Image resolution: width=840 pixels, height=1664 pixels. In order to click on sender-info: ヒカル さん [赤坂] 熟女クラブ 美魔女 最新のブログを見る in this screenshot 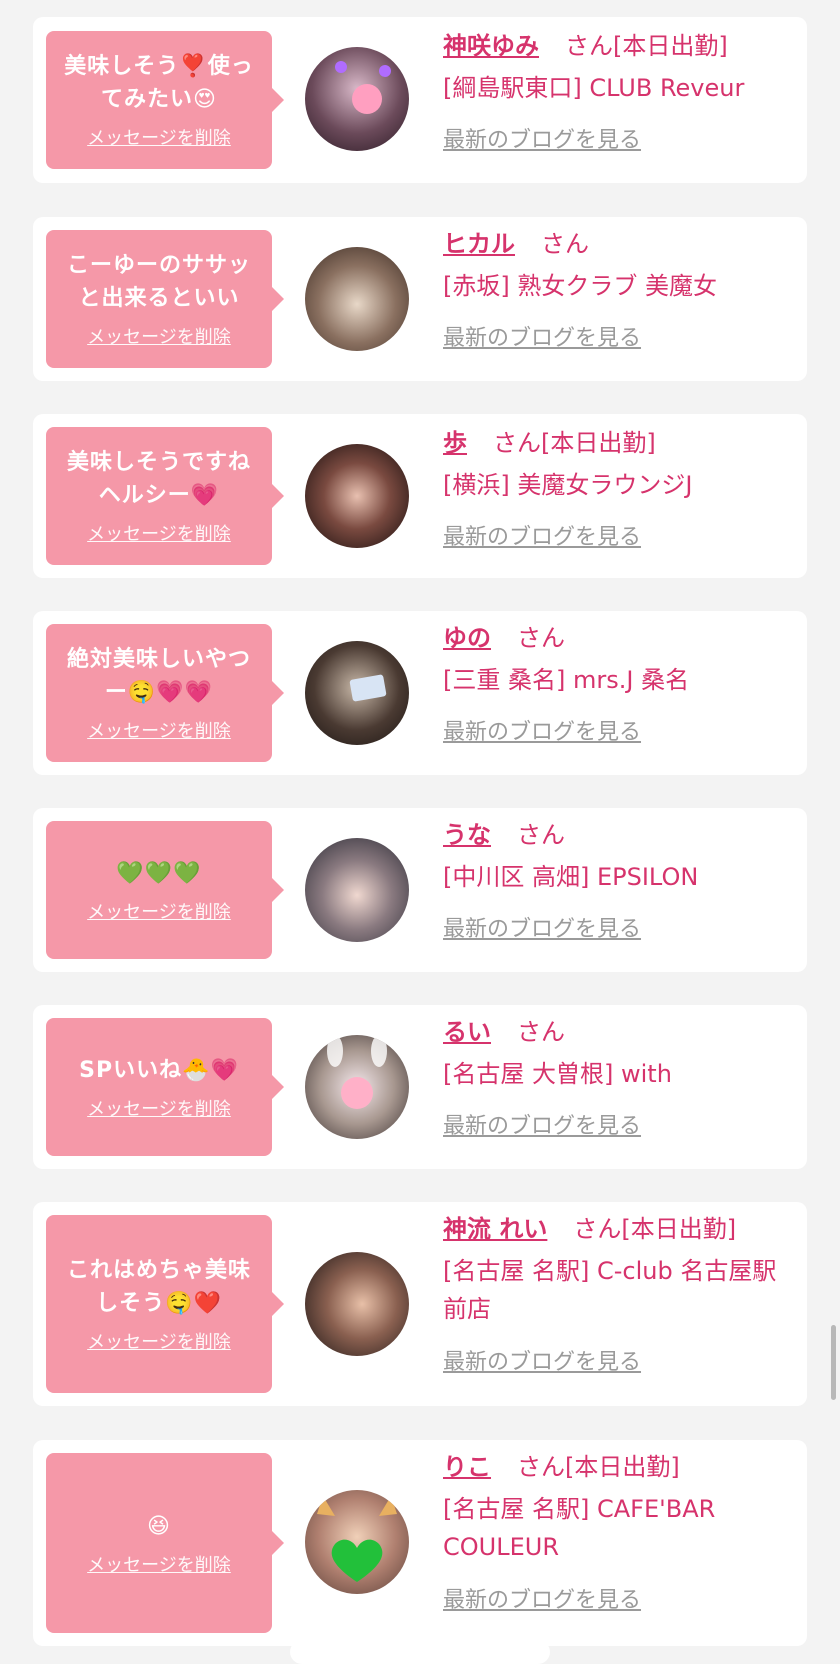, I will do `click(620, 289)`.